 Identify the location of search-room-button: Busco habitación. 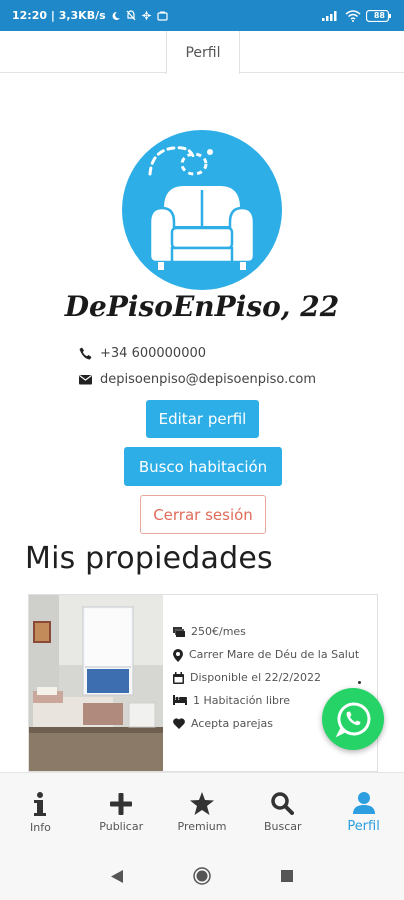
(203, 466).